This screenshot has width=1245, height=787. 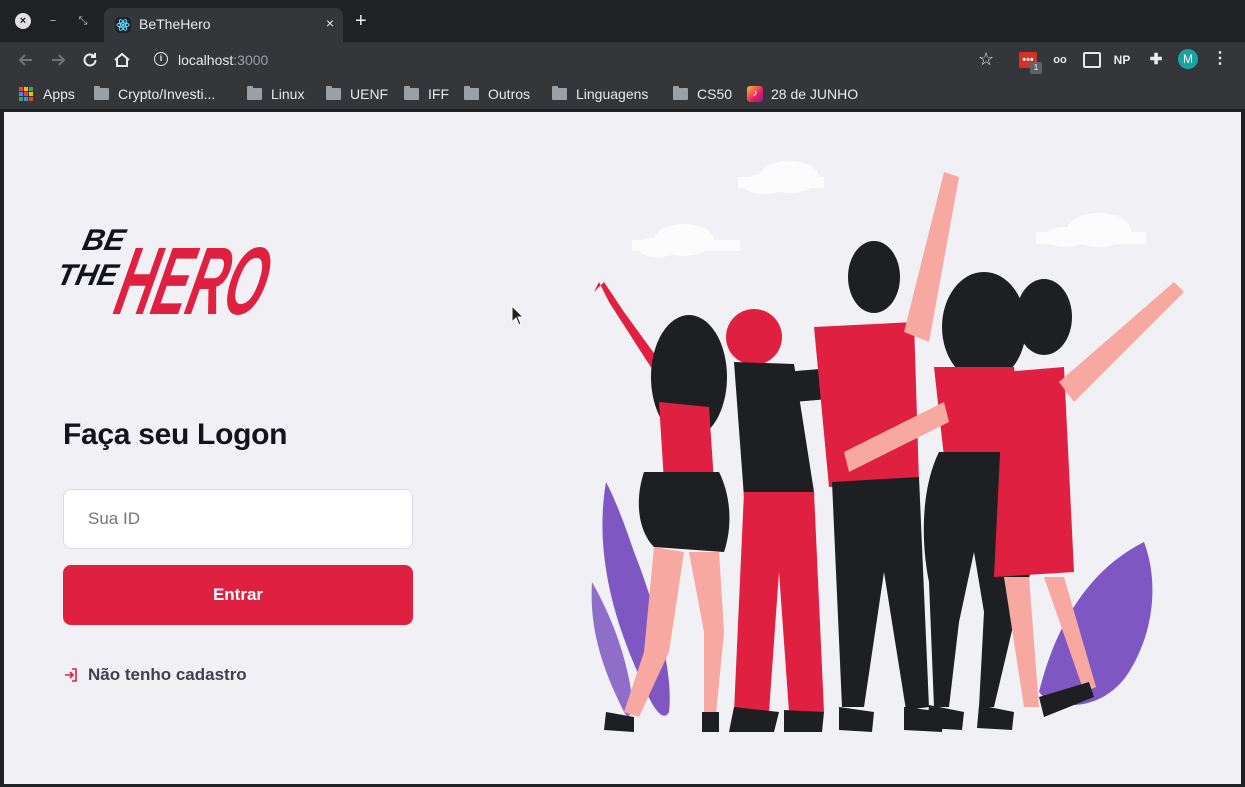 What do you see at coordinates (238, 595) in the screenshot?
I see `login-button: Entrar` at bounding box center [238, 595].